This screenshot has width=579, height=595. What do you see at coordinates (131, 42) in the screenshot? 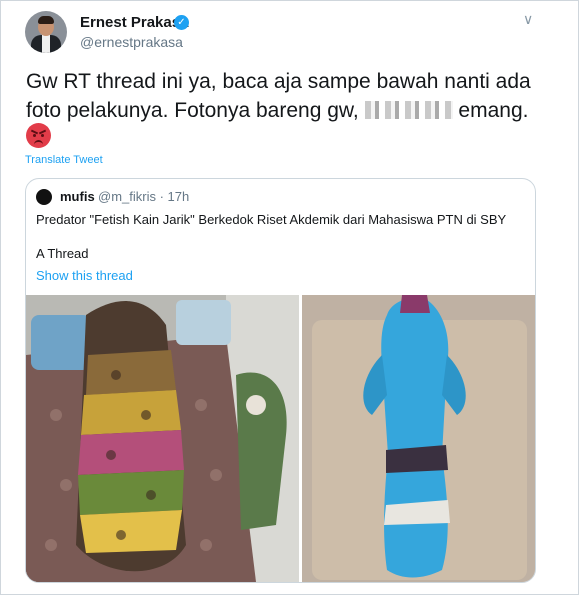
I see `author-handle: @ernestprakasa` at bounding box center [131, 42].